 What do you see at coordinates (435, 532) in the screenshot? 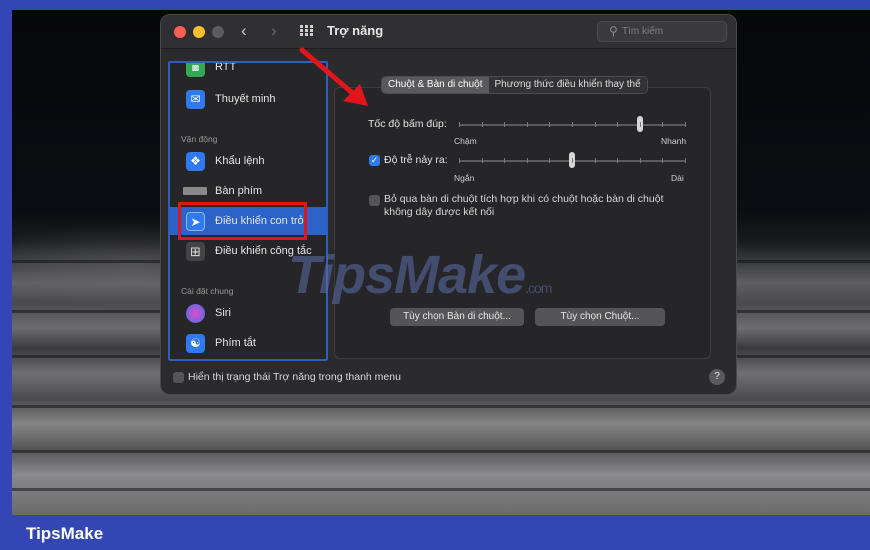
I see `brand-bar: TipsMake` at bounding box center [435, 532].